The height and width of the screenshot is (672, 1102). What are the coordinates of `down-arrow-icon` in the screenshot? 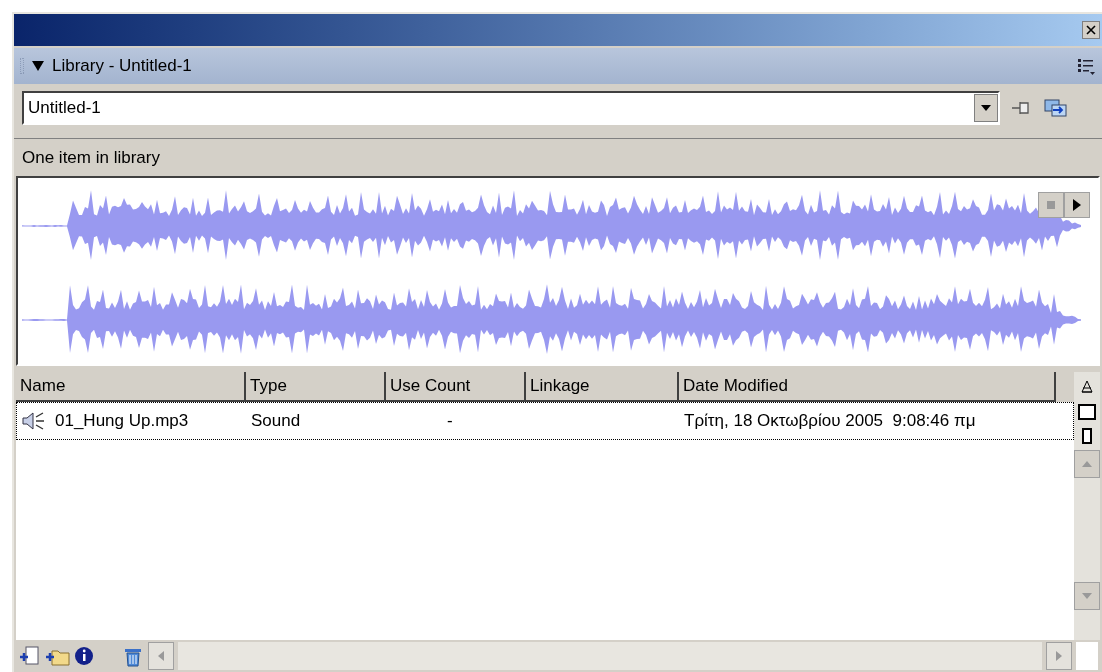 It's located at (1087, 596).